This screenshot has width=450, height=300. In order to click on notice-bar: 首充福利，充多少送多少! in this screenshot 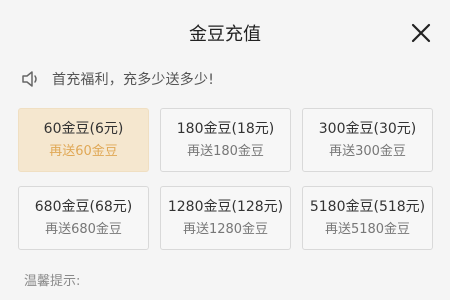, I will do `click(117, 79)`.